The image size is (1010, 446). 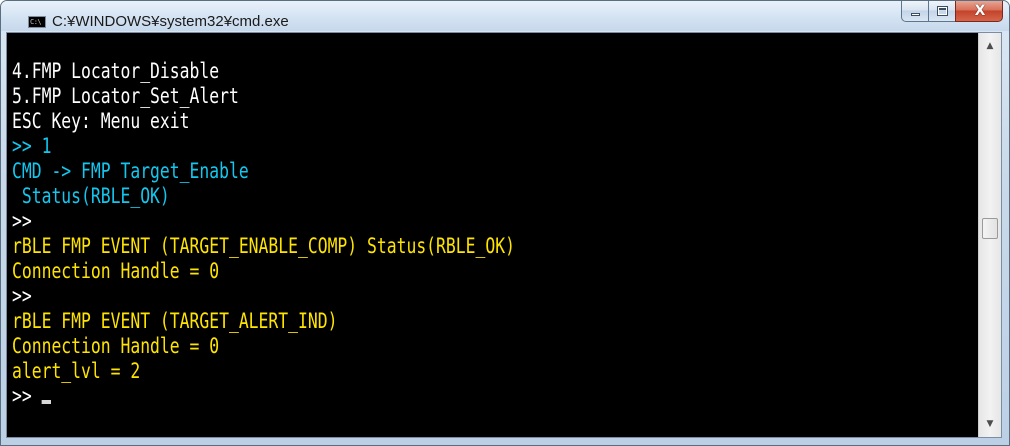 I want to click on cmd-console-icon: C:\, so click(x=37, y=22).